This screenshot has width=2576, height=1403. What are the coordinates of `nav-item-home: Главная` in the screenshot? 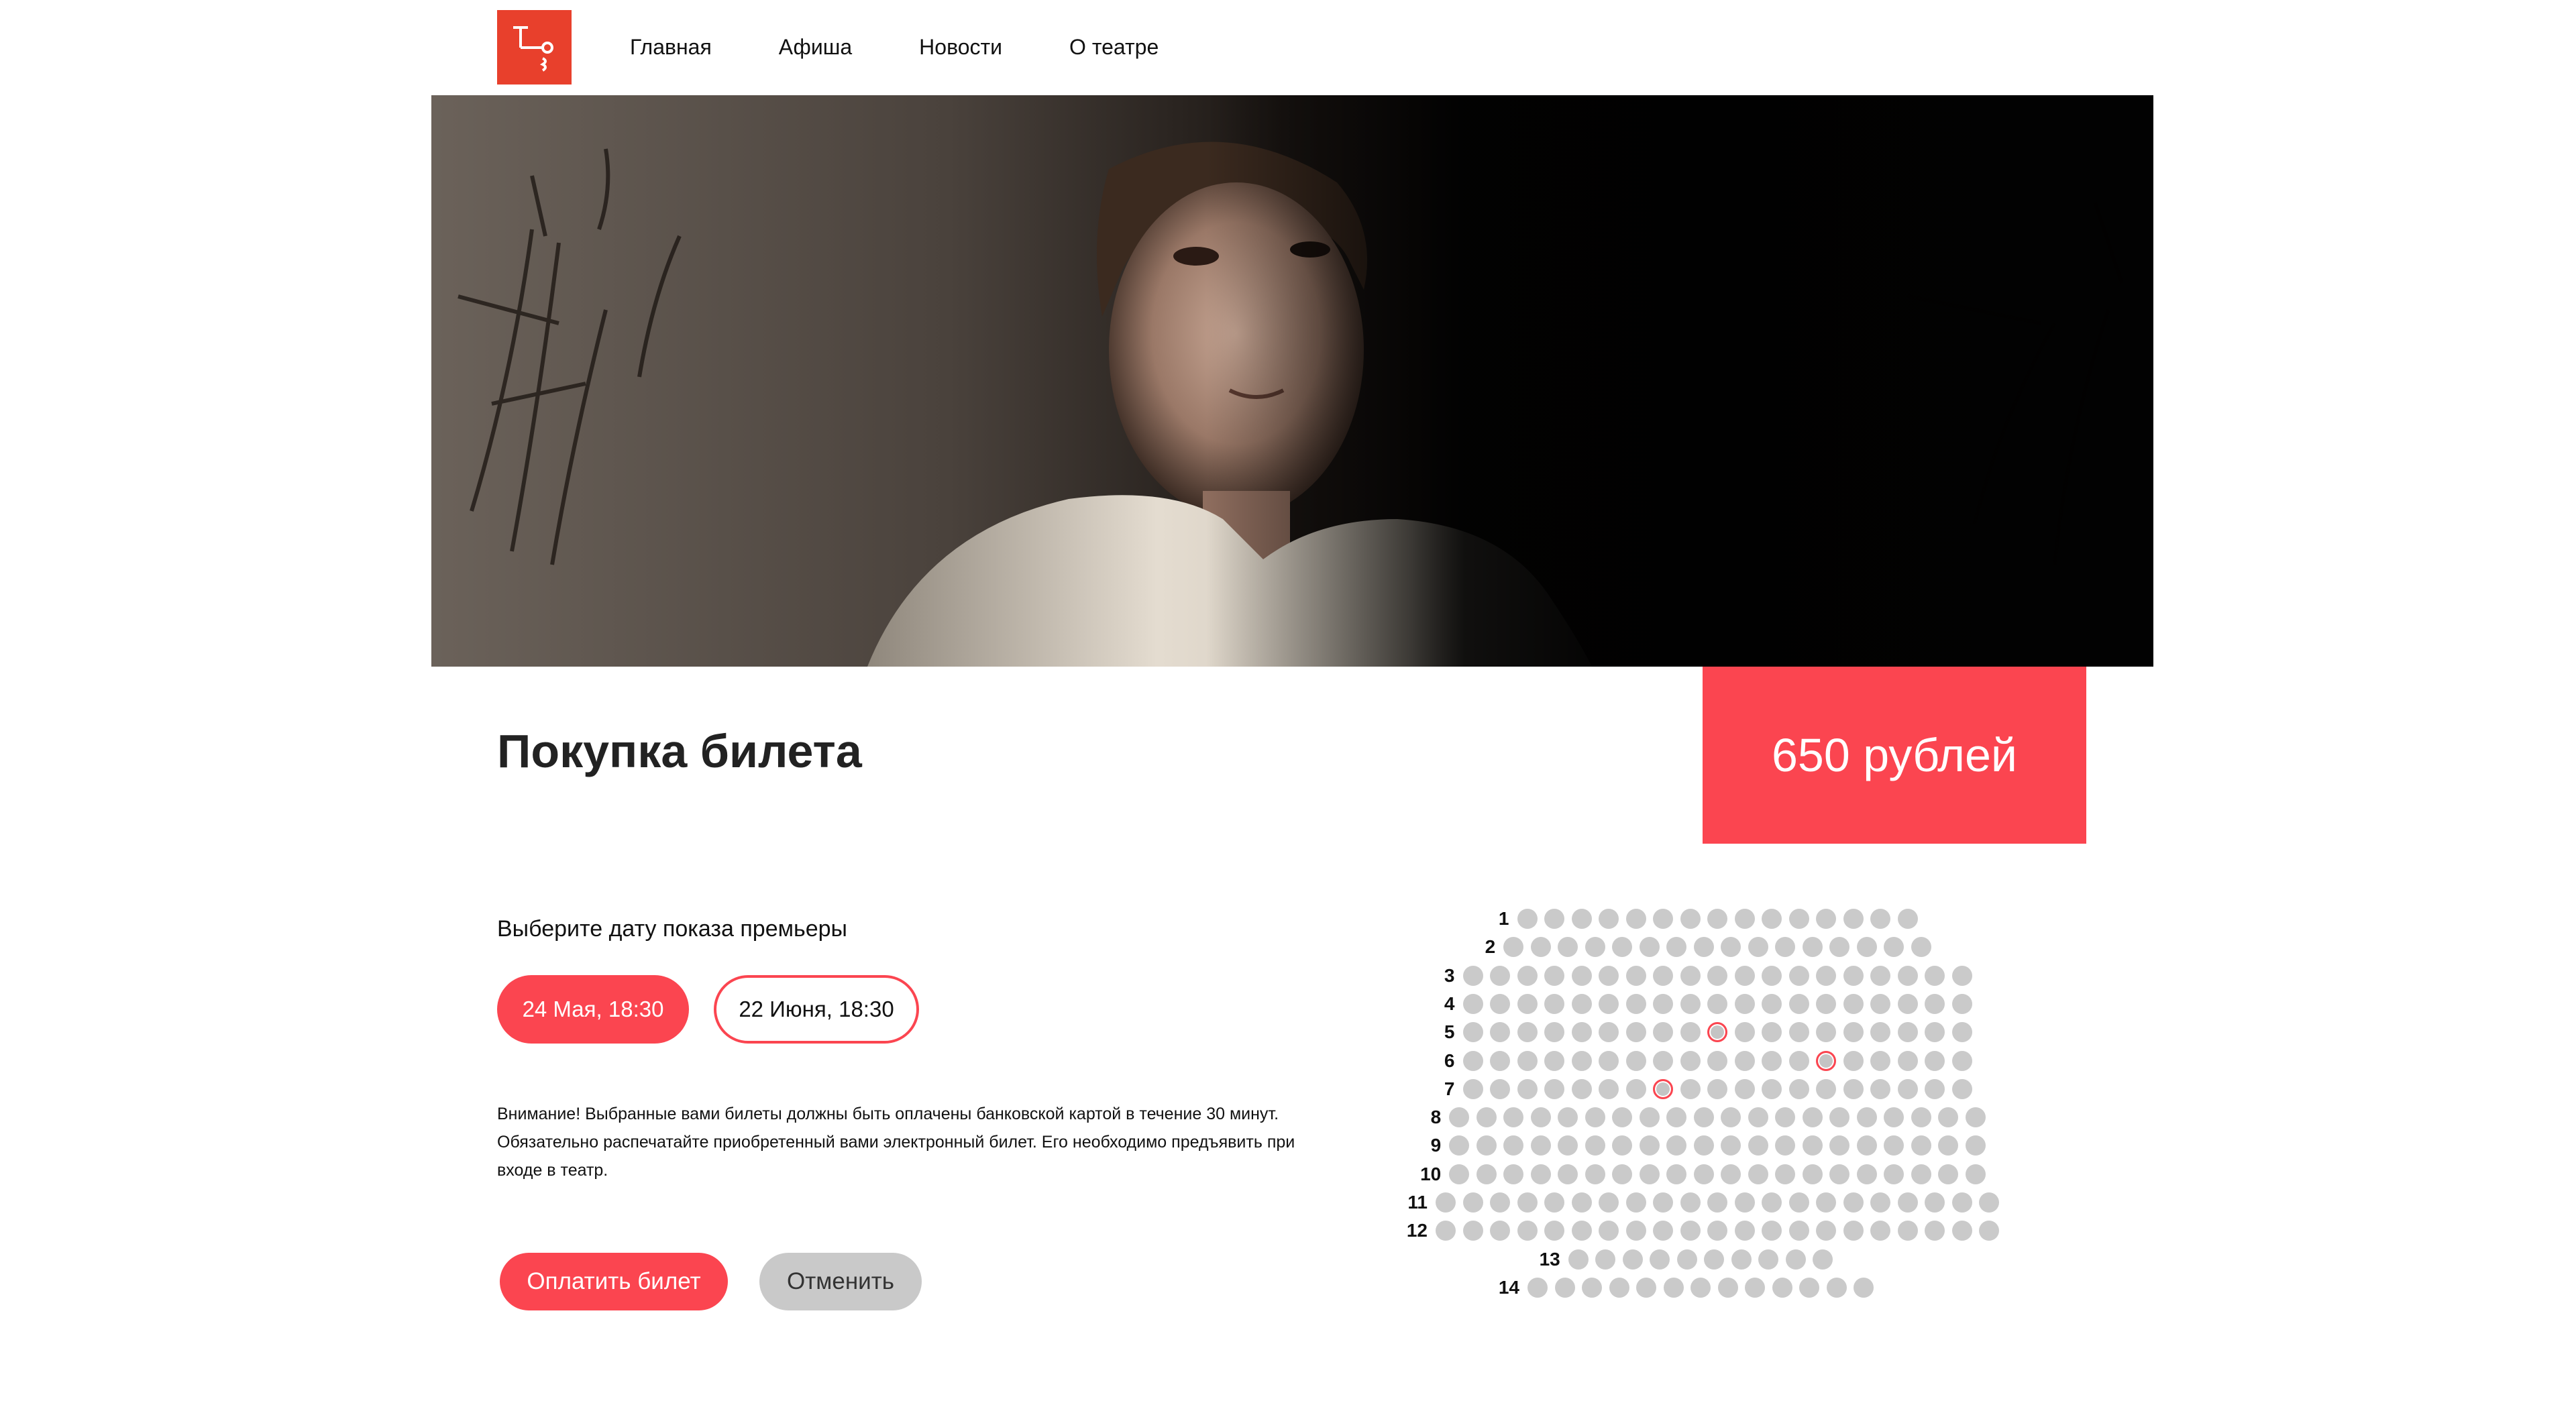 It's located at (671, 48).